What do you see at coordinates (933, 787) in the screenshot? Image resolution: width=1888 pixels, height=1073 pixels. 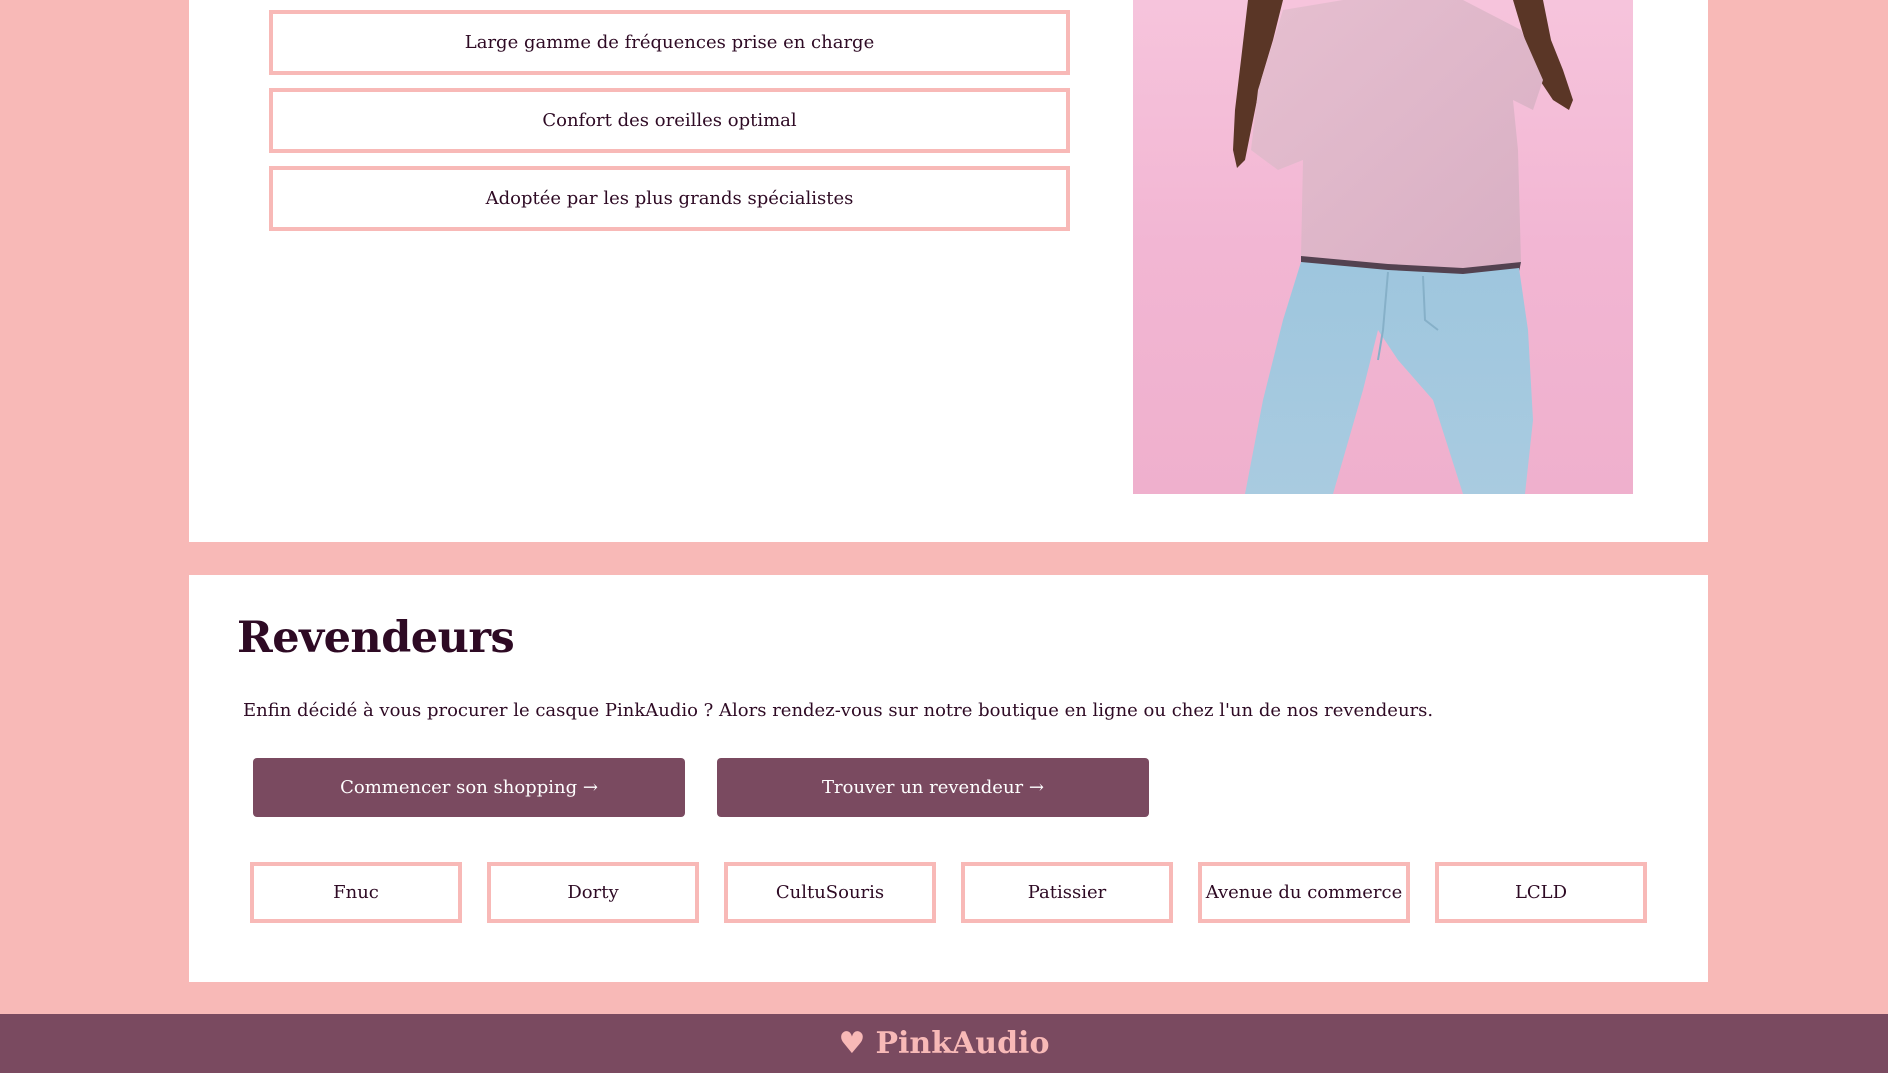 I see `find-reseller-button: Trouver un revendeur →` at bounding box center [933, 787].